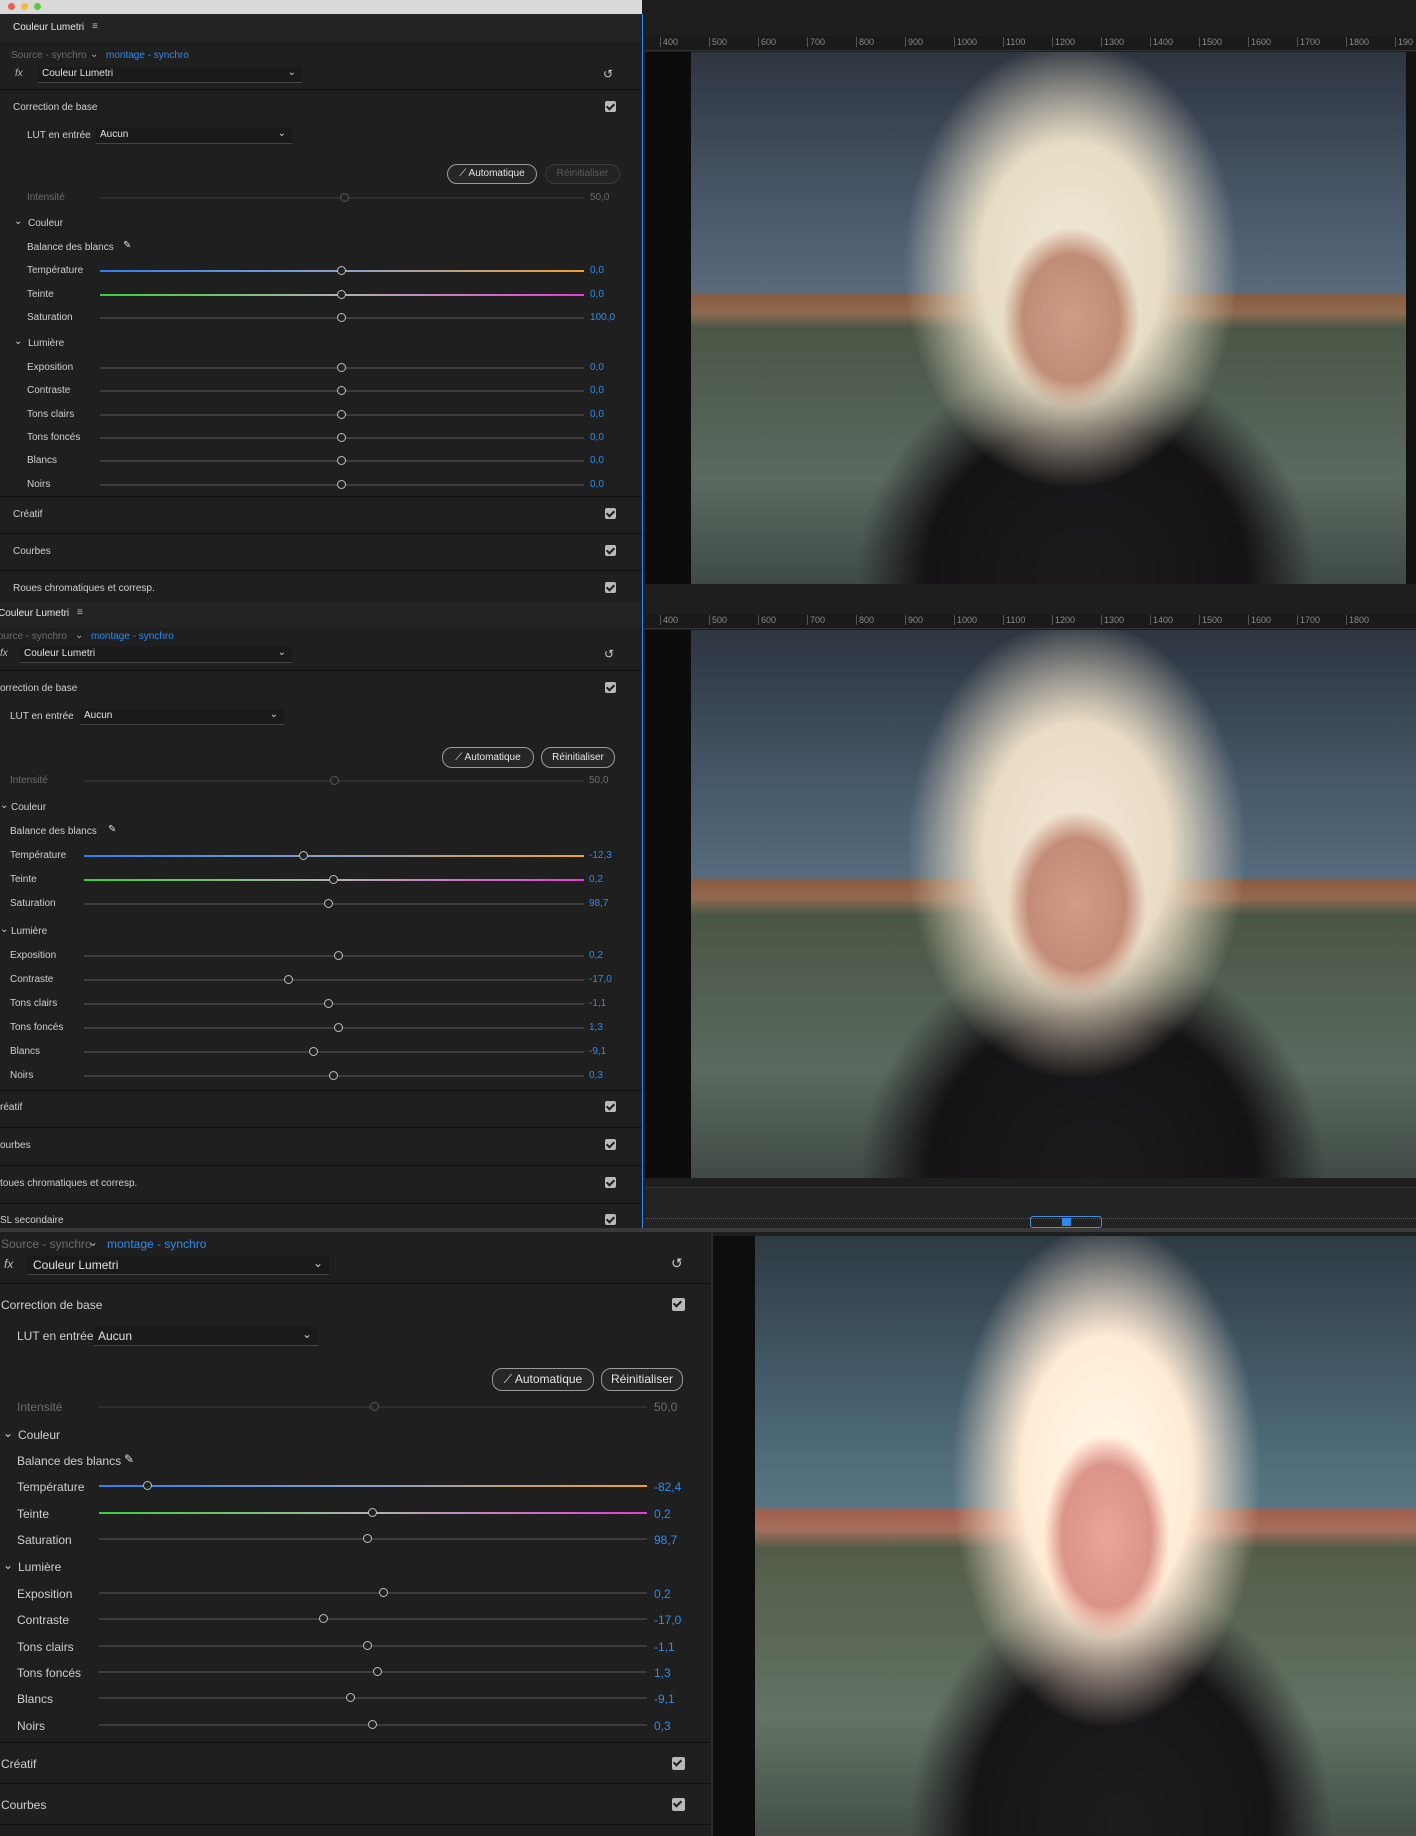 The width and height of the screenshot is (1416, 1836). What do you see at coordinates (194, 136) in the screenshot?
I see `lut-dropdown: Aucun ⌄` at bounding box center [194, 136].